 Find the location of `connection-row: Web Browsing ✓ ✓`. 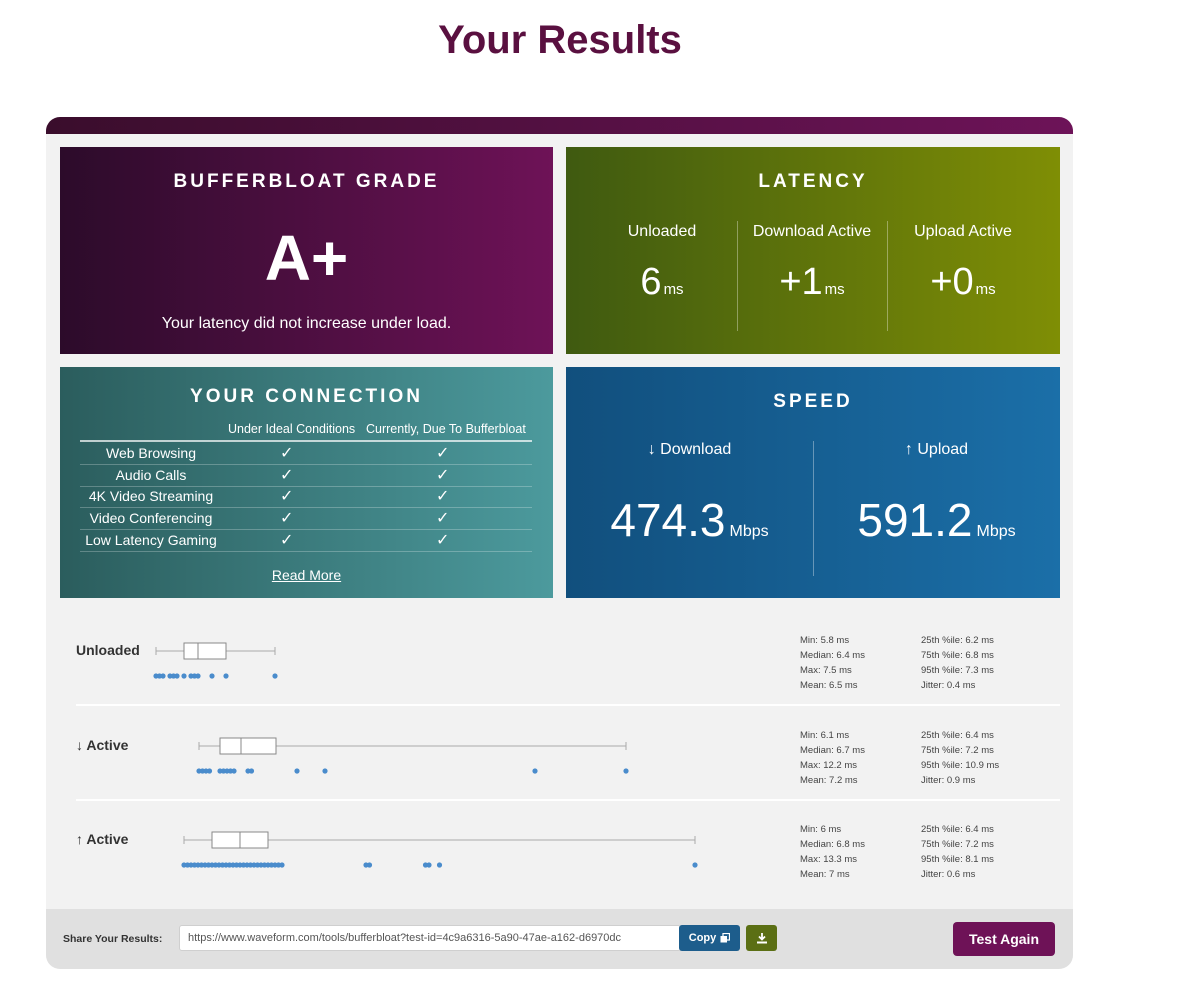

connection-row: Web Browsing ✓ ✓ is located at coordinates (306, 454).